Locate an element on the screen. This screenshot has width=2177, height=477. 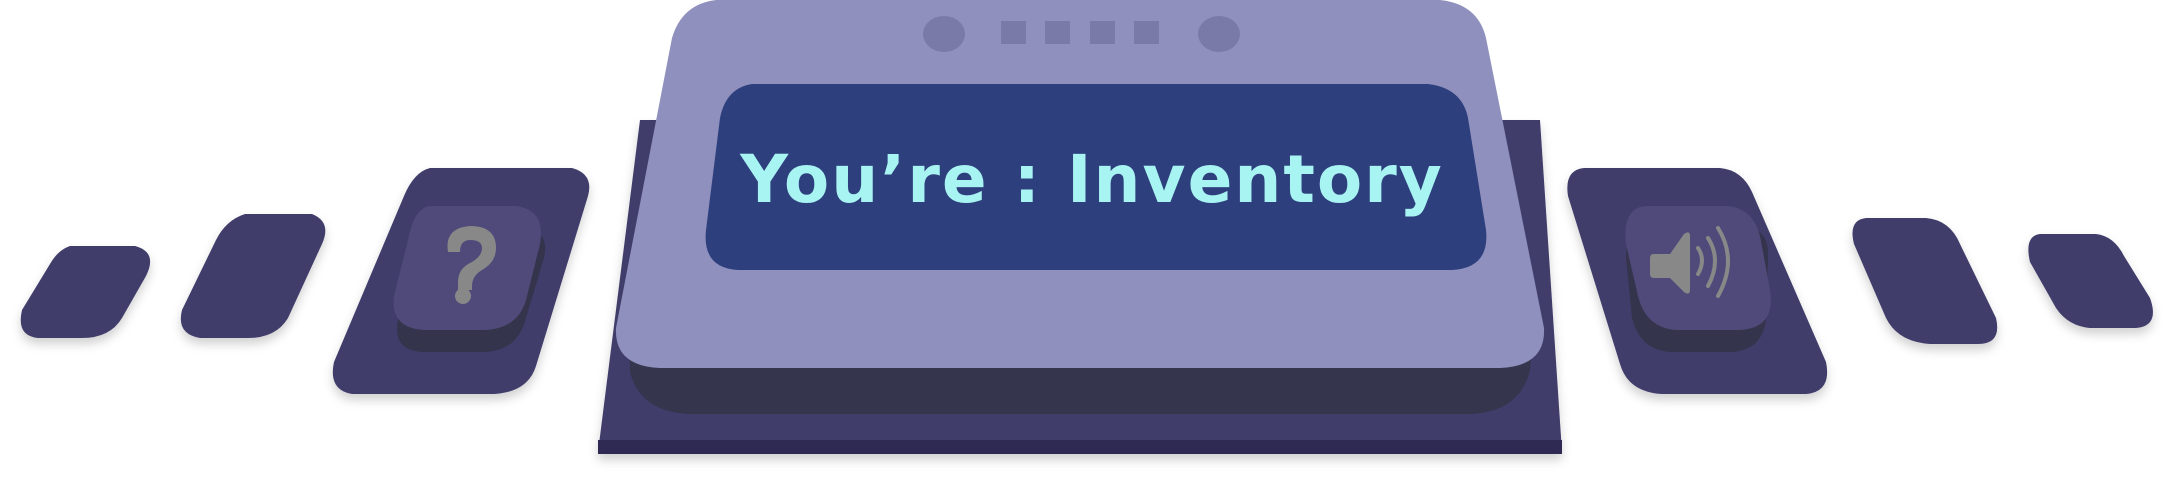
left-decor-tile-small is located at coordinates (85, 292).